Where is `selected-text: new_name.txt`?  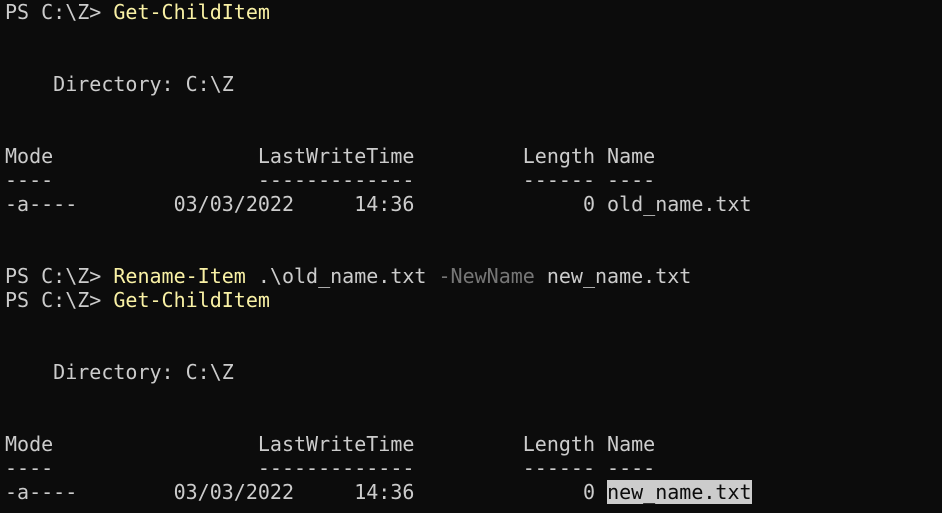
selected-text: new_name.txt is located at coordinates (679, 492).